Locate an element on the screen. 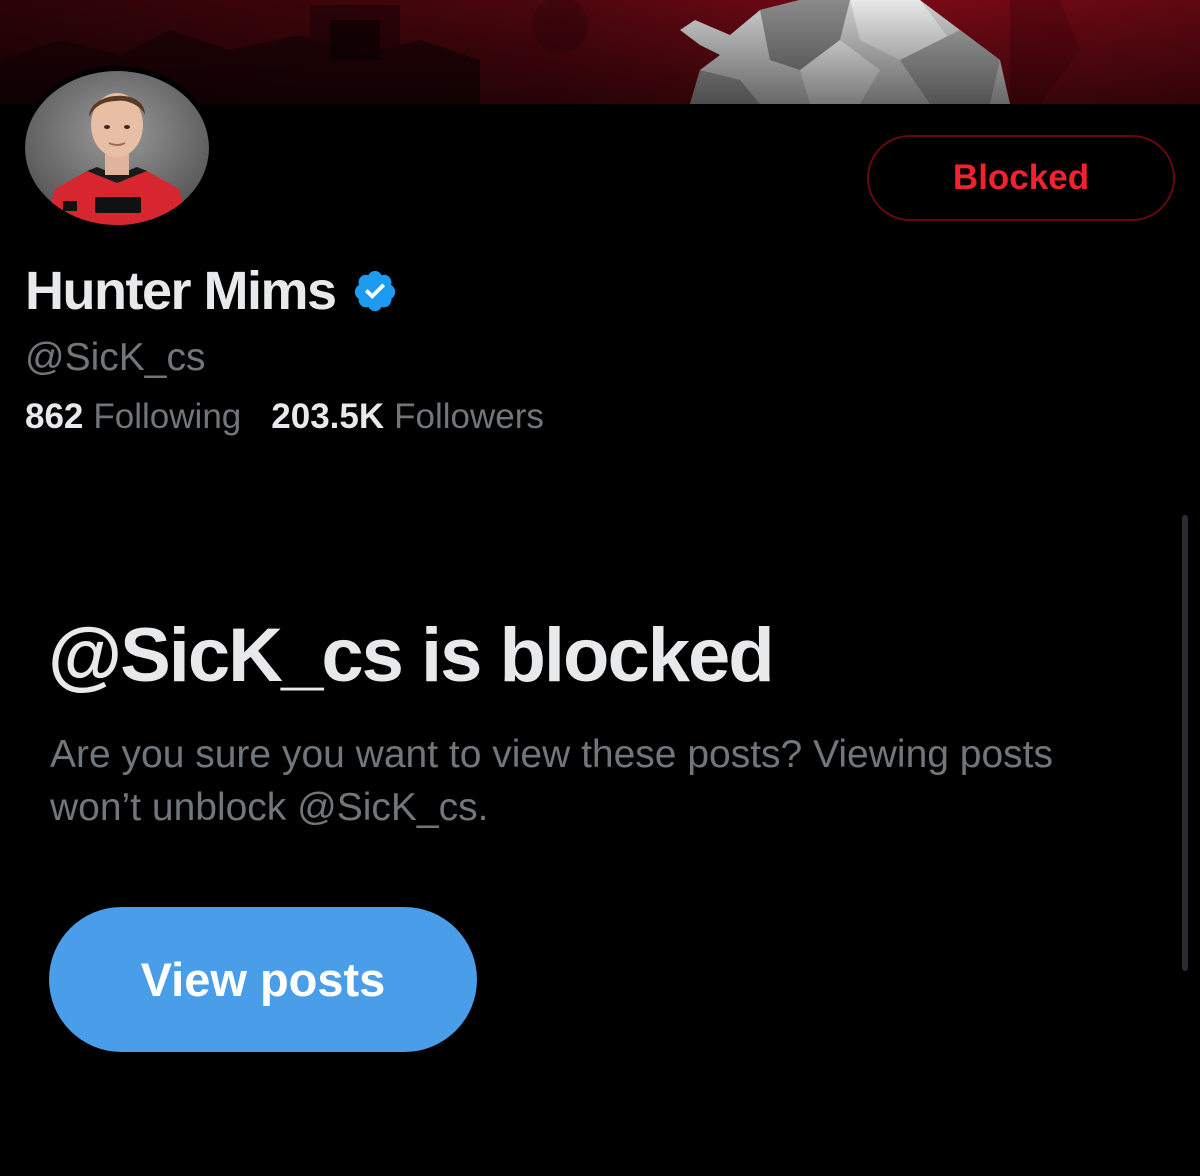 This screenshot has width=1200, height=1176. following-link: 862 Following is located at coordinates (133, 417).